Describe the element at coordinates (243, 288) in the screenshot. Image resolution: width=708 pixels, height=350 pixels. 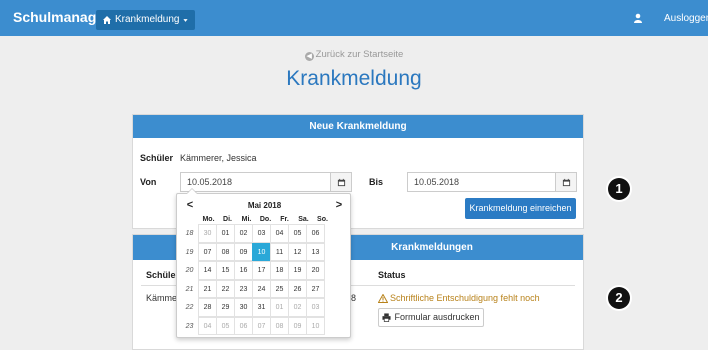
I see `datepicker-day: 23` at that location.